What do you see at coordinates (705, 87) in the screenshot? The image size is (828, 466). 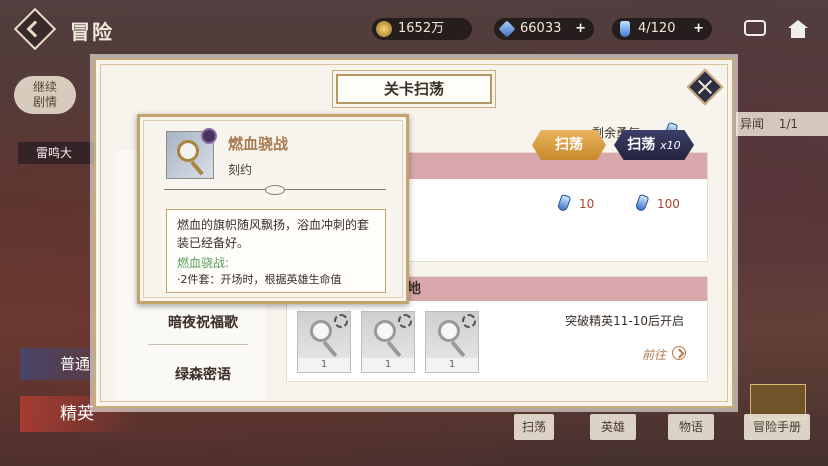 I see `close-icon` at bounding box center [705, 87].